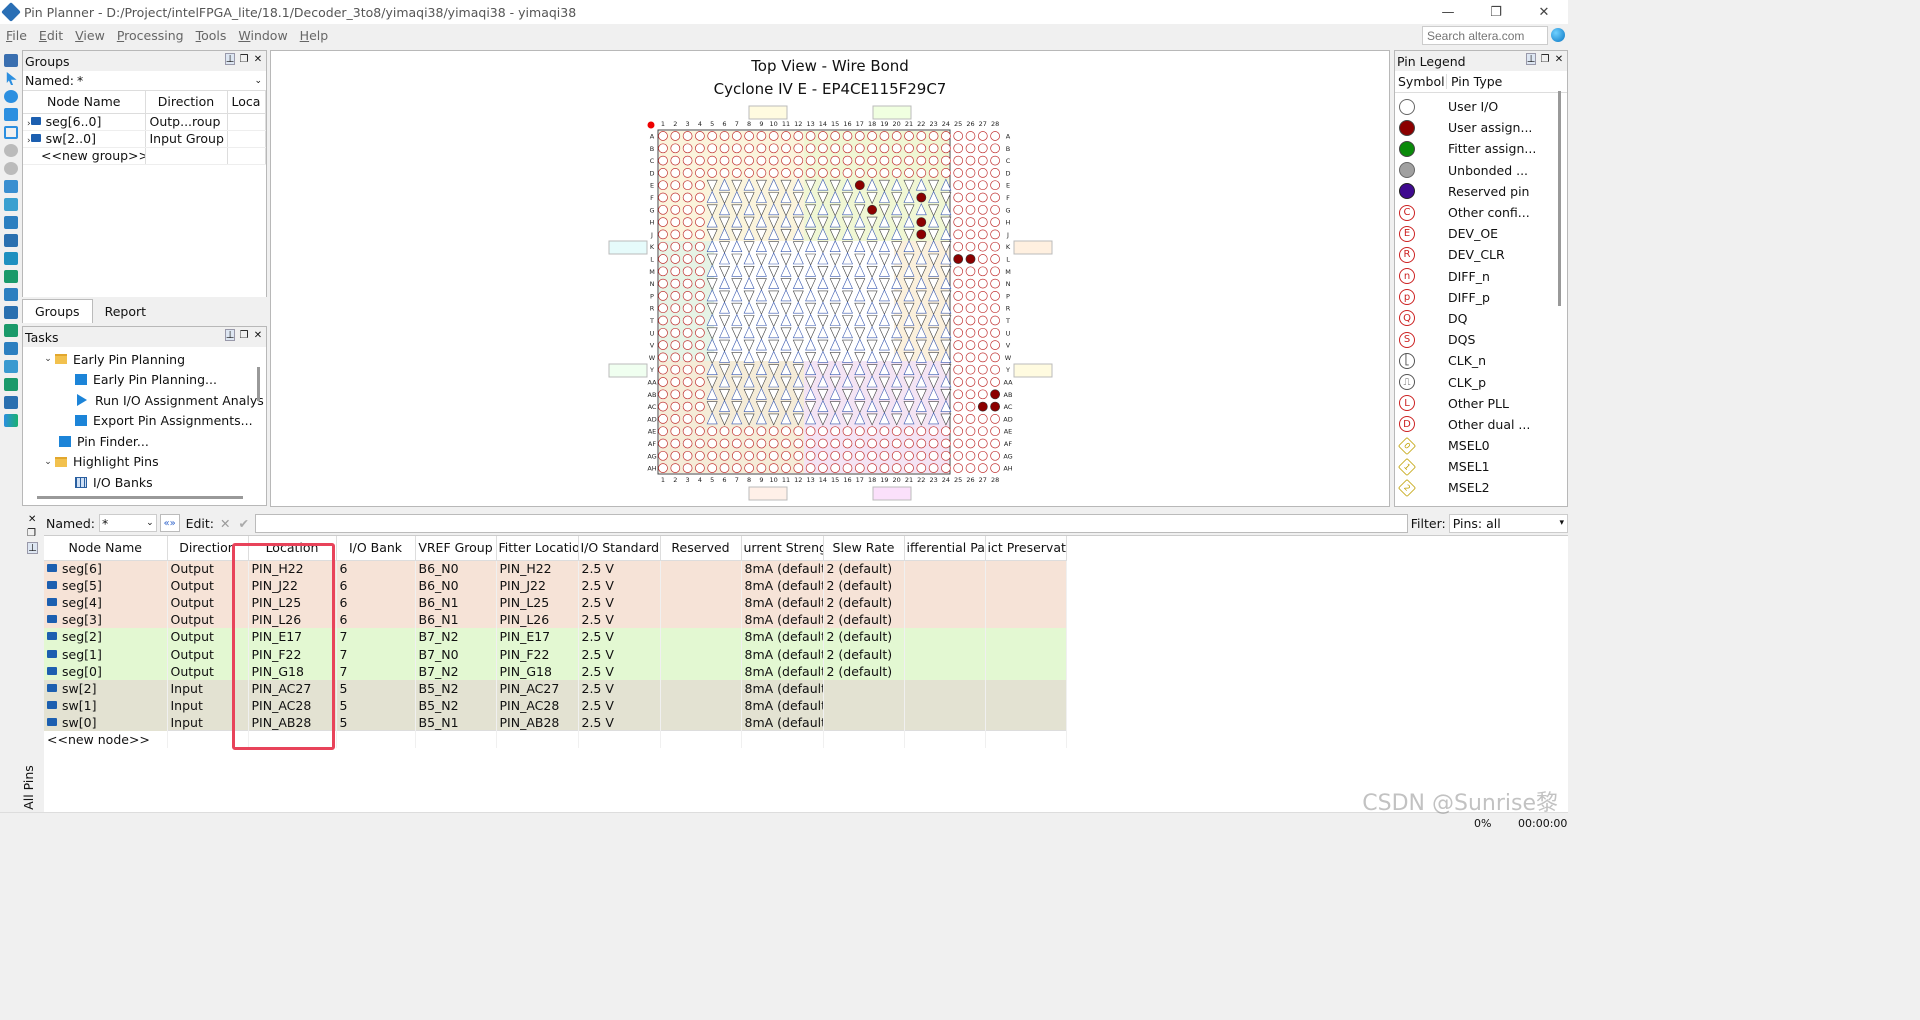 This screenshot has width=1920, height=1020. What do you see at coordinates (456, 688) in the screenshot?
I see `pin-vref-group: B5_N2` at bounding box center [456, 688].